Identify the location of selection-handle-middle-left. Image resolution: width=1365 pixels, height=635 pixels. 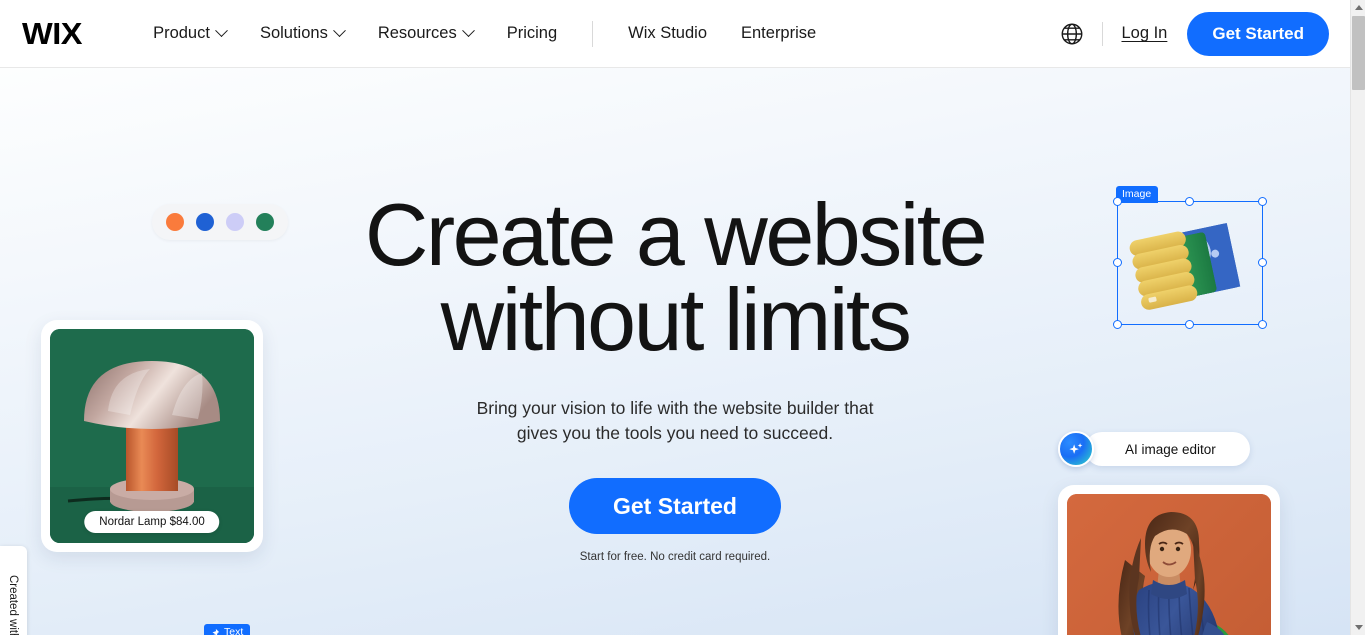
(1117, 262).